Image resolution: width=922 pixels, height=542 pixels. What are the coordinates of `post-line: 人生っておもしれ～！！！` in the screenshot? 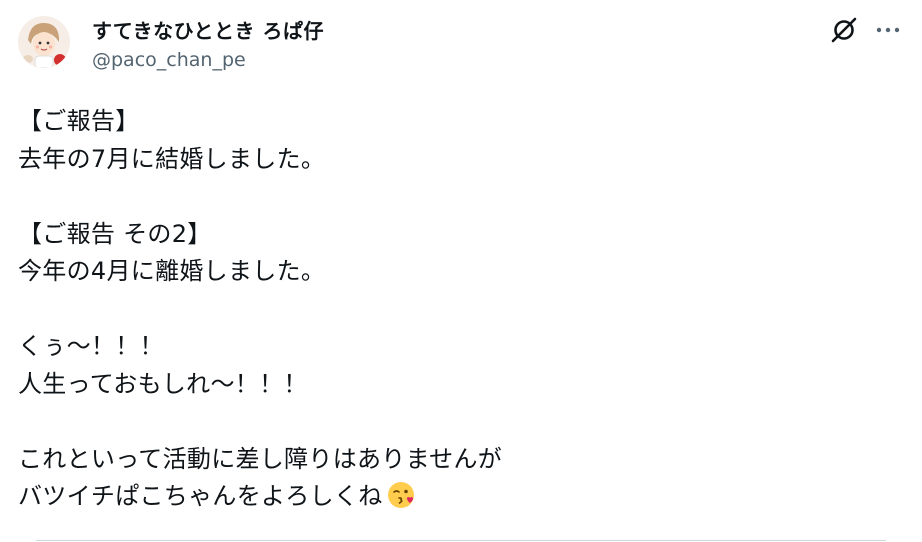 It's located at (163, 383).